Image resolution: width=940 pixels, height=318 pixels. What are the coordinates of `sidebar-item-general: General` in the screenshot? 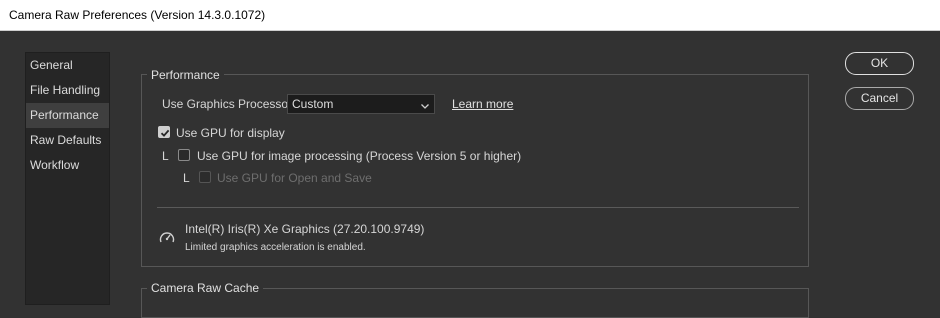 It's located at (67, 65).